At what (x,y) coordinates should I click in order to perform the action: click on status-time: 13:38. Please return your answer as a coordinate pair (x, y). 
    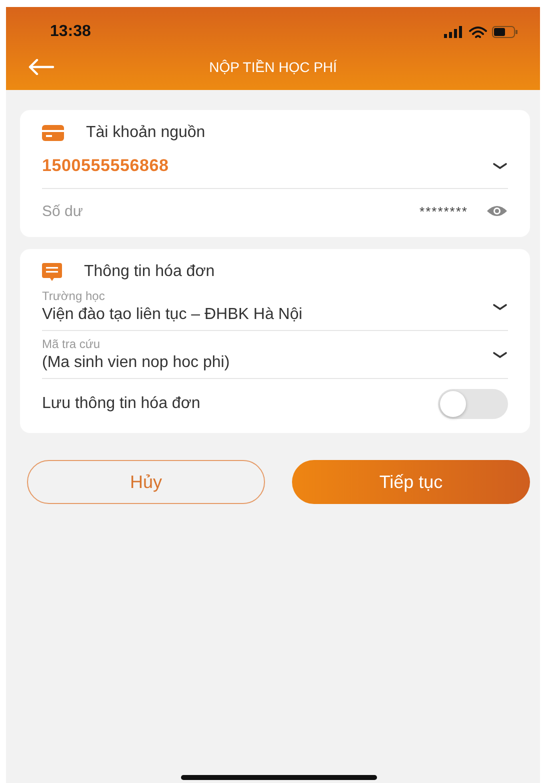
    Looking at the image, I should click on (70, 32).